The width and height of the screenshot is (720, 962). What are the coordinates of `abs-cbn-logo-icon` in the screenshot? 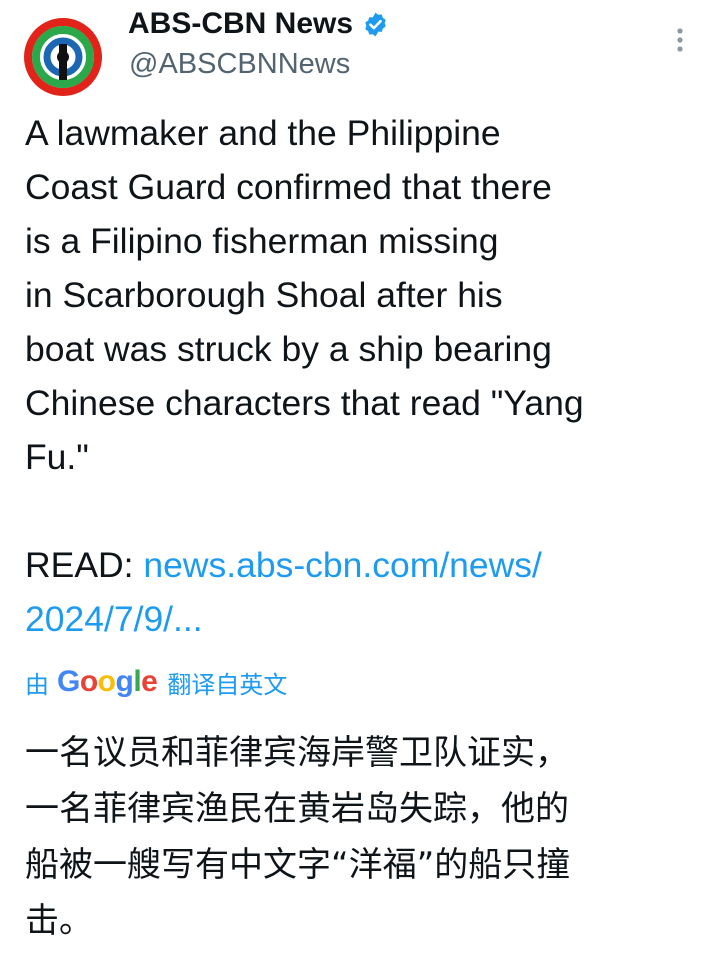 It's located at (63, 57).